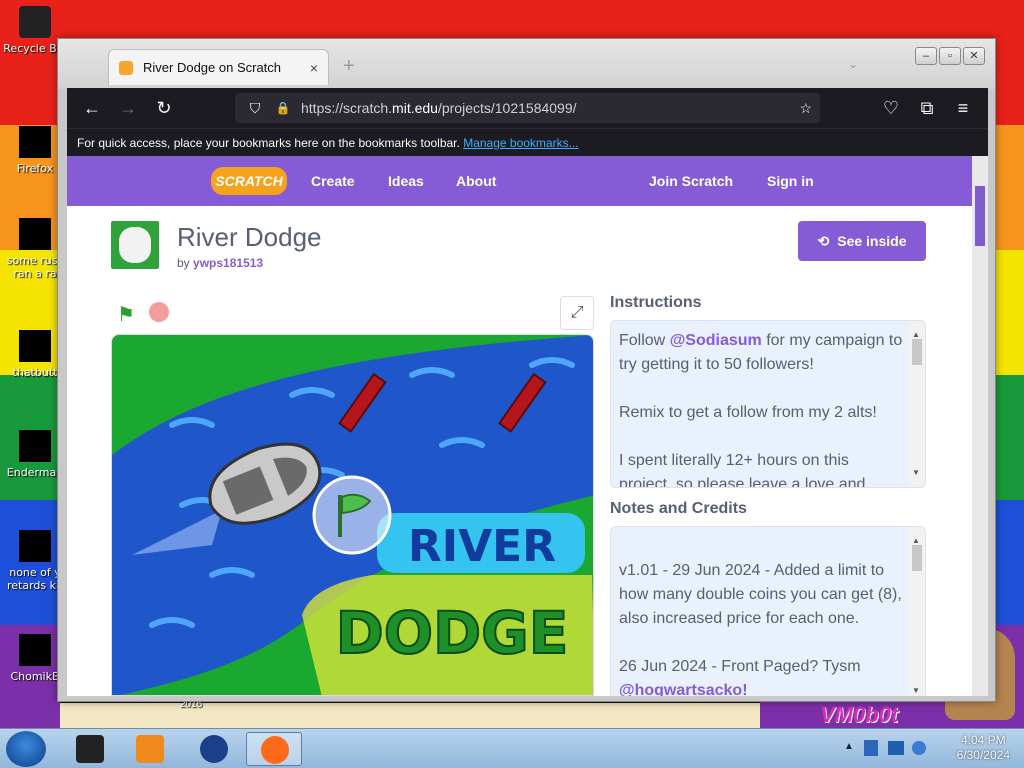 This screenshot has height=768, width=1024. What do you see at coordinates (917, 611) in the screenshot?
I see `notes-scrollbar: ▲ ▼` at bounding box center [917, 611].